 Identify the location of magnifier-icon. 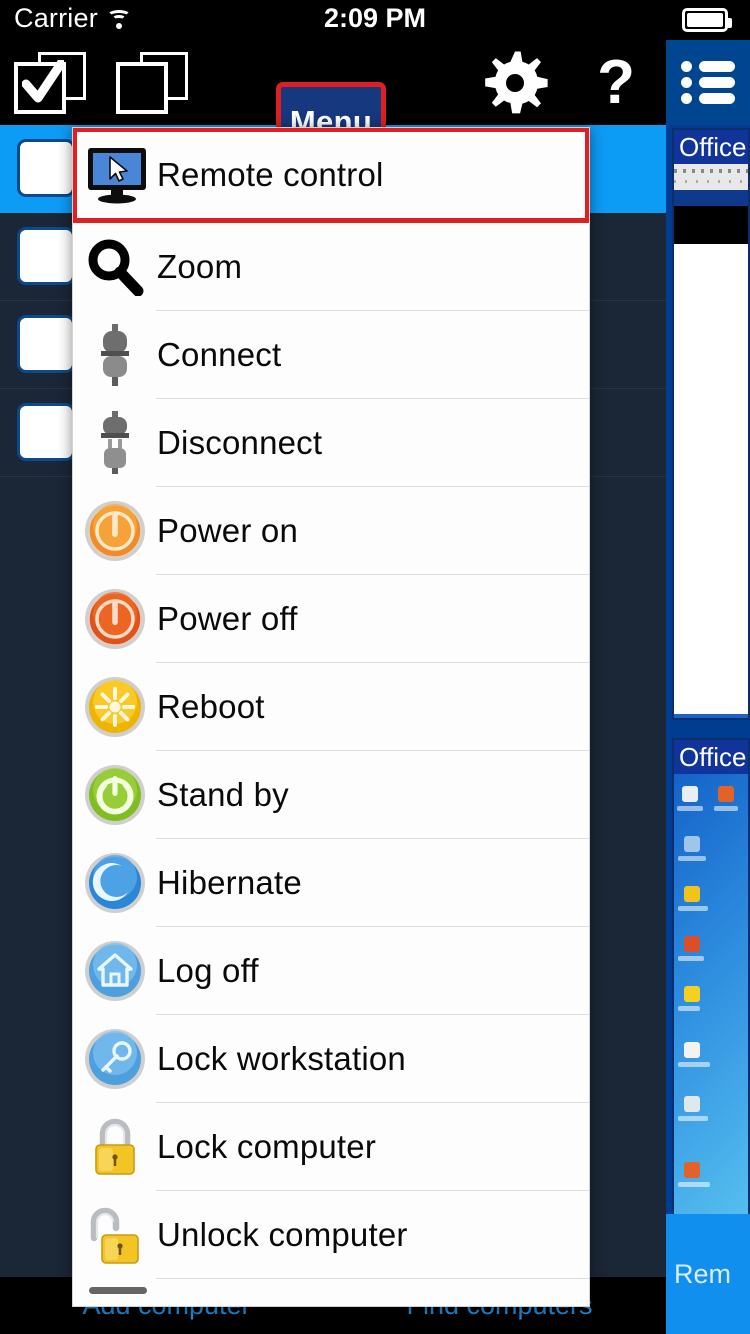
(115, 267).